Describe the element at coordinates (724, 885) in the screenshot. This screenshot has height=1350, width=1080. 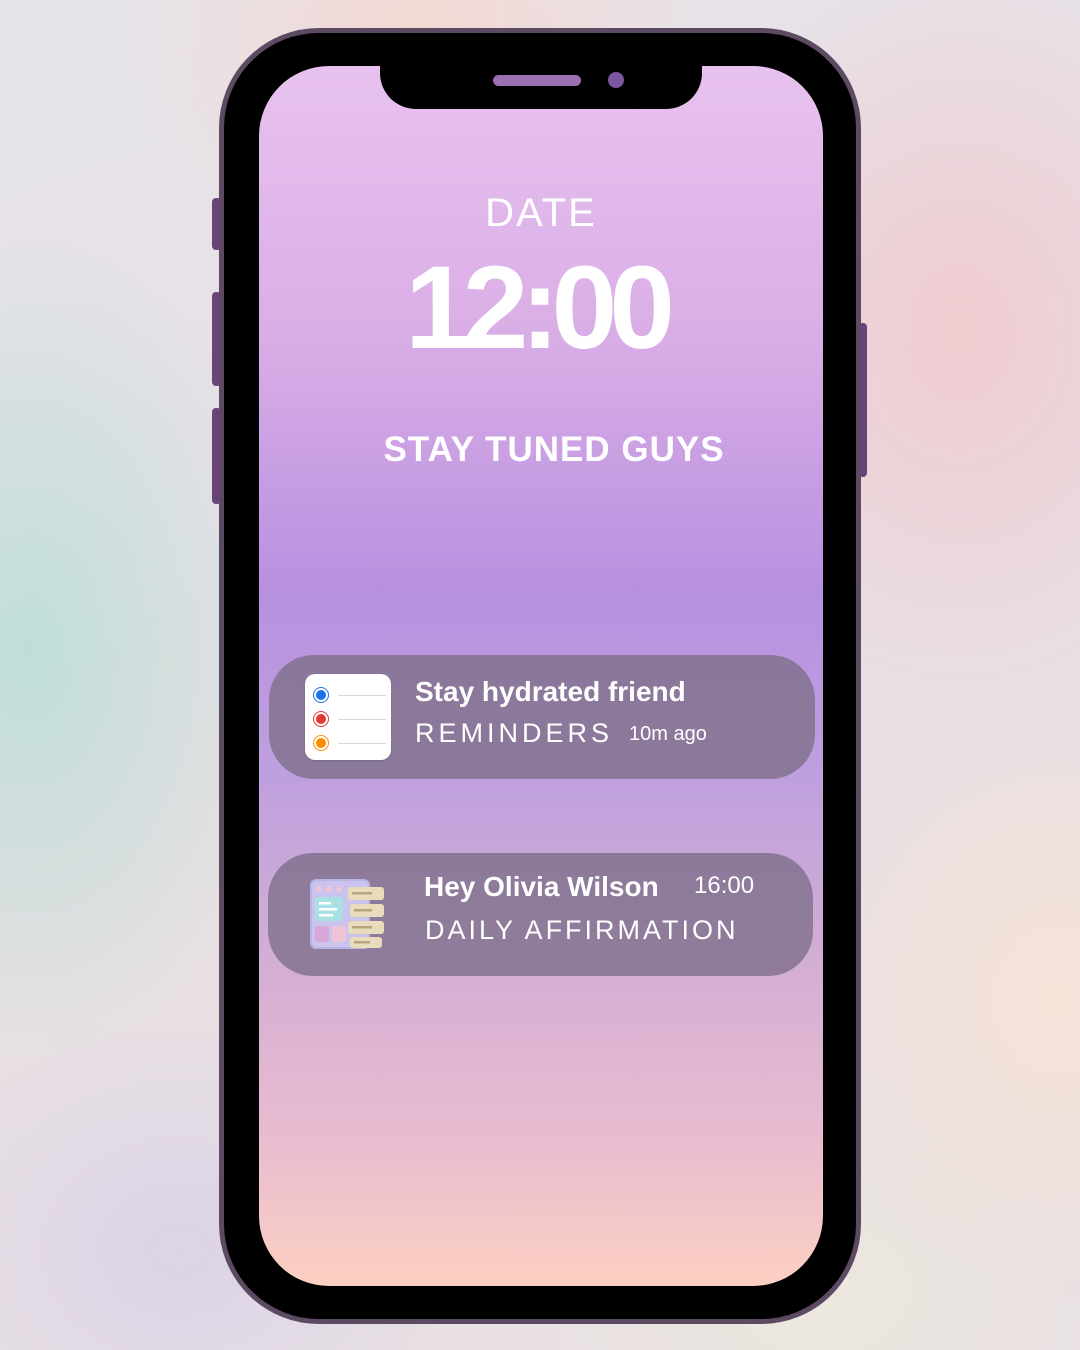
I see `notification-time: 16:00` at that location.